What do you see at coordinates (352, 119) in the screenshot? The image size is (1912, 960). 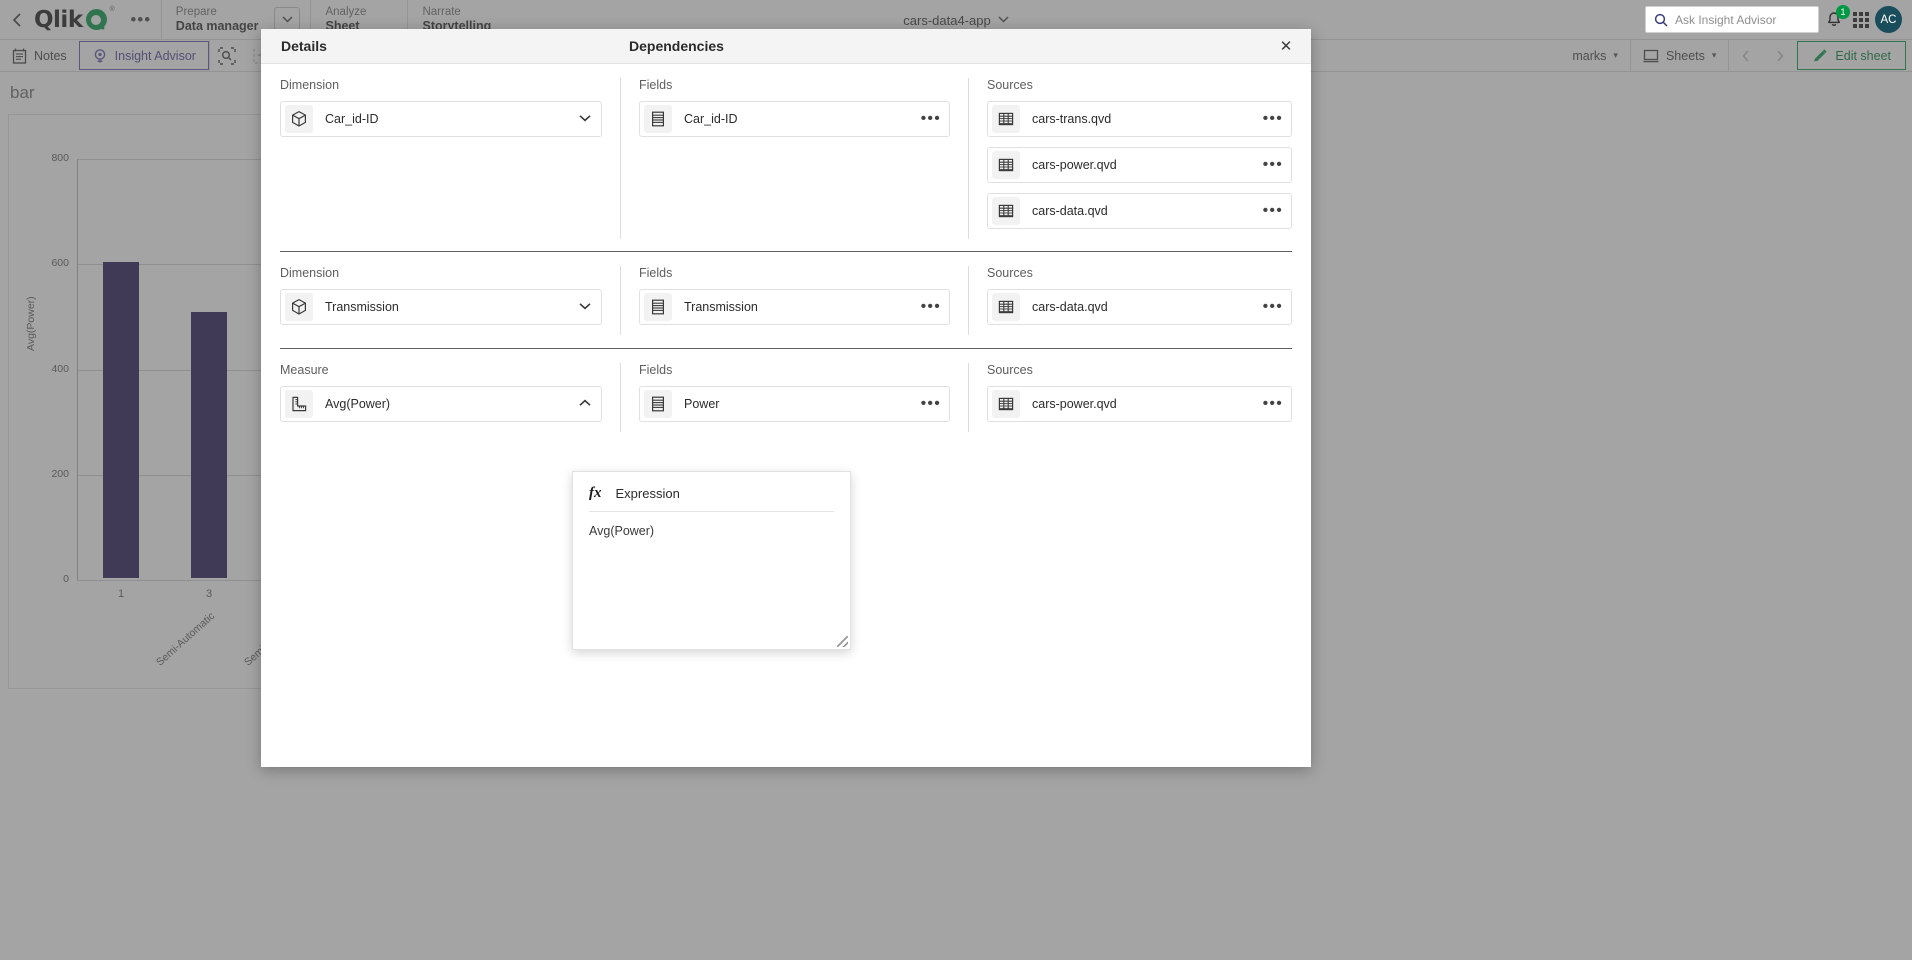 I see `dimension-value: Car_id-ID` at bounding box center [352, 119].